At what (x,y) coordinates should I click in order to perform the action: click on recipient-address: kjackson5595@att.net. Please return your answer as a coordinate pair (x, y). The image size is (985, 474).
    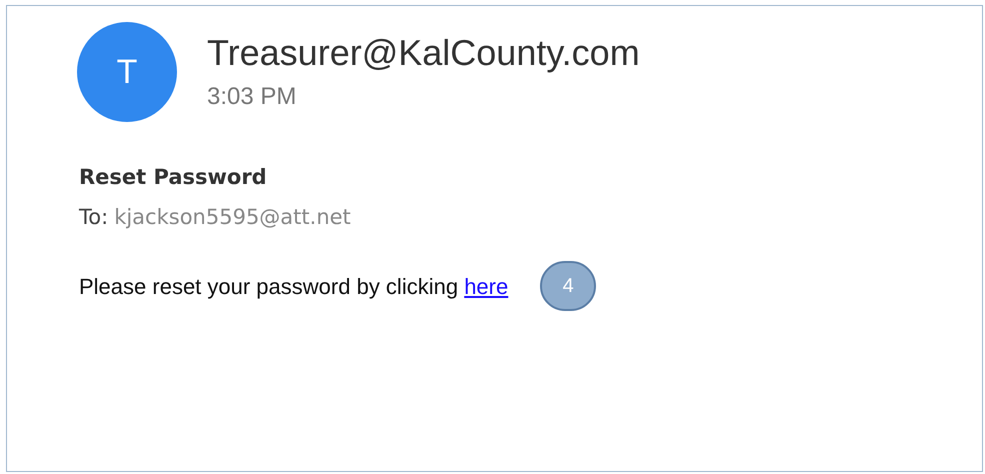
    Looking at the image, I should click on (232, 217).